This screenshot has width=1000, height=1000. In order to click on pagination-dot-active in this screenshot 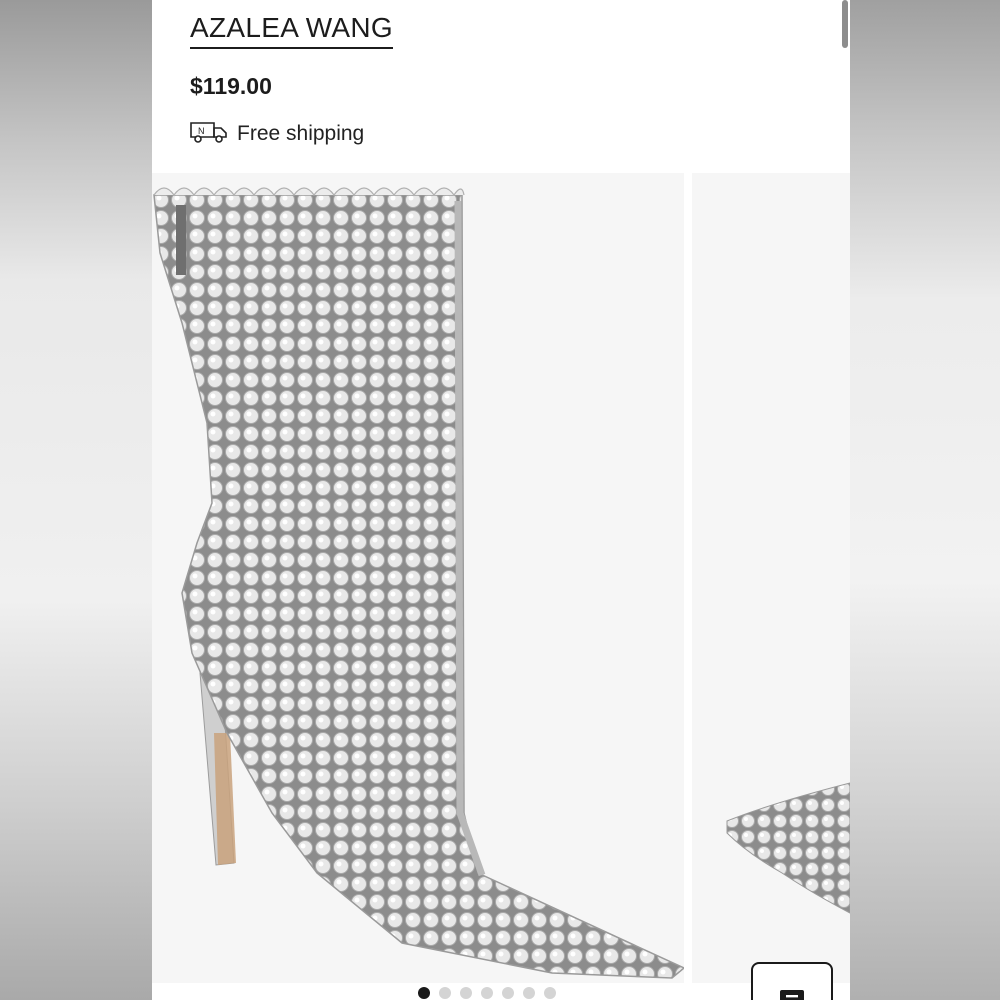, I will do `click(424, 993)`.